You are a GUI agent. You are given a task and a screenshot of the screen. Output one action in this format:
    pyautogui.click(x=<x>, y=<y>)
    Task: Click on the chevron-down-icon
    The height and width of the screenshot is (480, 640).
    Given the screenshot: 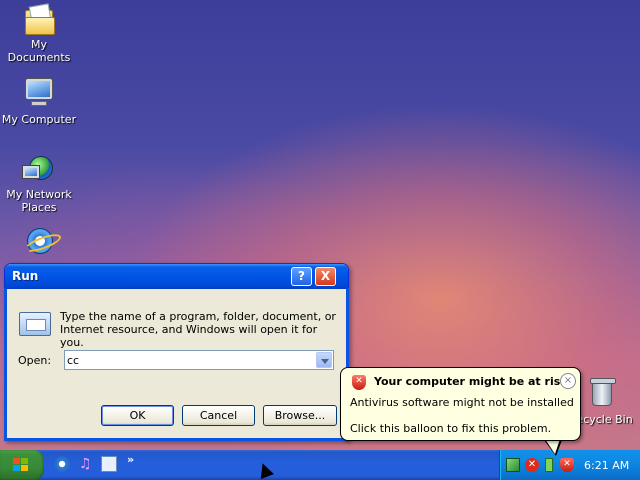 What is the action you would take?
    pyautogui.click(x=324, y=360)
    